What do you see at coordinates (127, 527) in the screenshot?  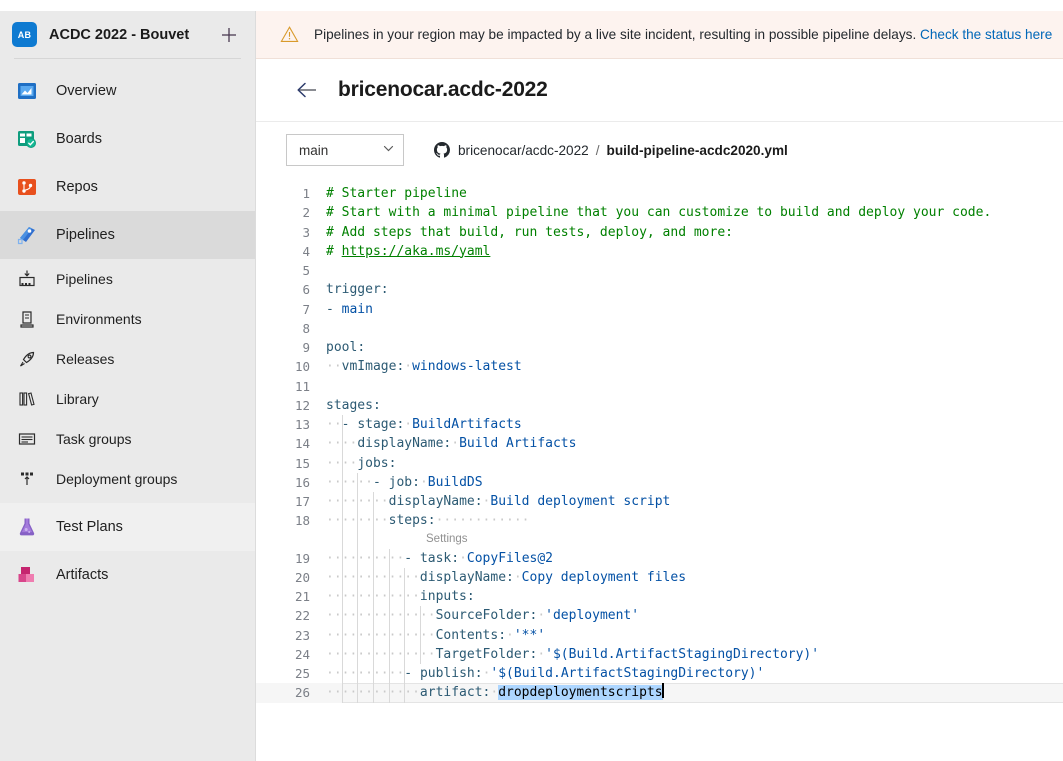 I see `sidebar-item-test-plans: Test Plans` at bounding box center [127, 527].